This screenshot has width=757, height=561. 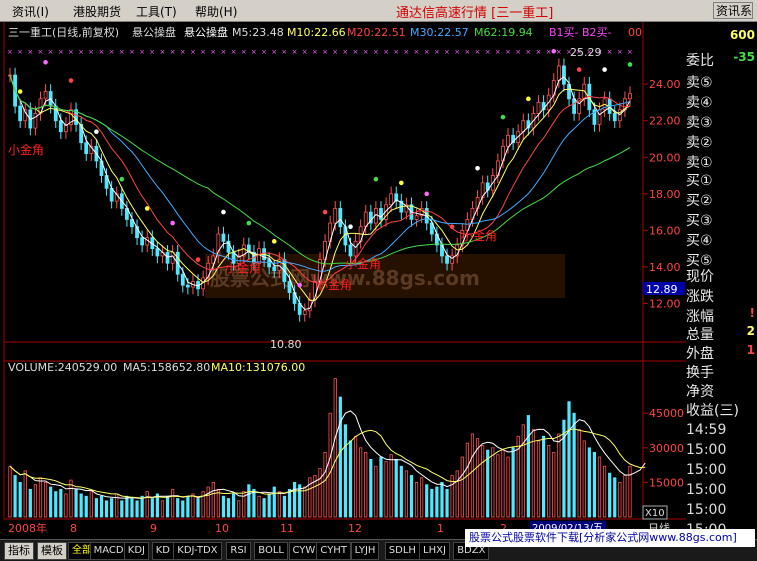 What do you see at coordinates (108, 551) in the screenshot?
I see `tab-macd: MACD` at bounding box center [108, 551].